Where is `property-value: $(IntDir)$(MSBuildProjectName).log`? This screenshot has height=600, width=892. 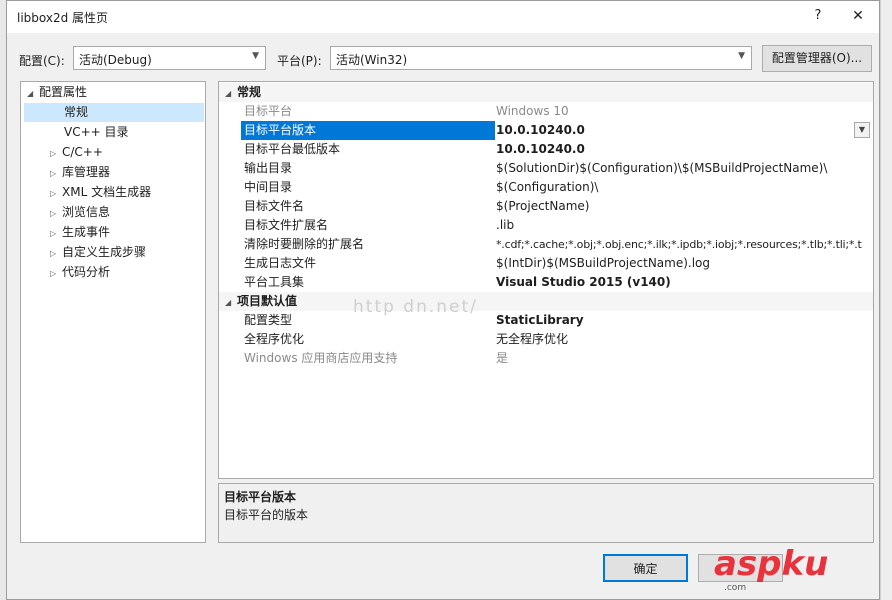
property-value: $(IntDir)$(MSBuildProjectName).log is located at coordinates (603, 263).